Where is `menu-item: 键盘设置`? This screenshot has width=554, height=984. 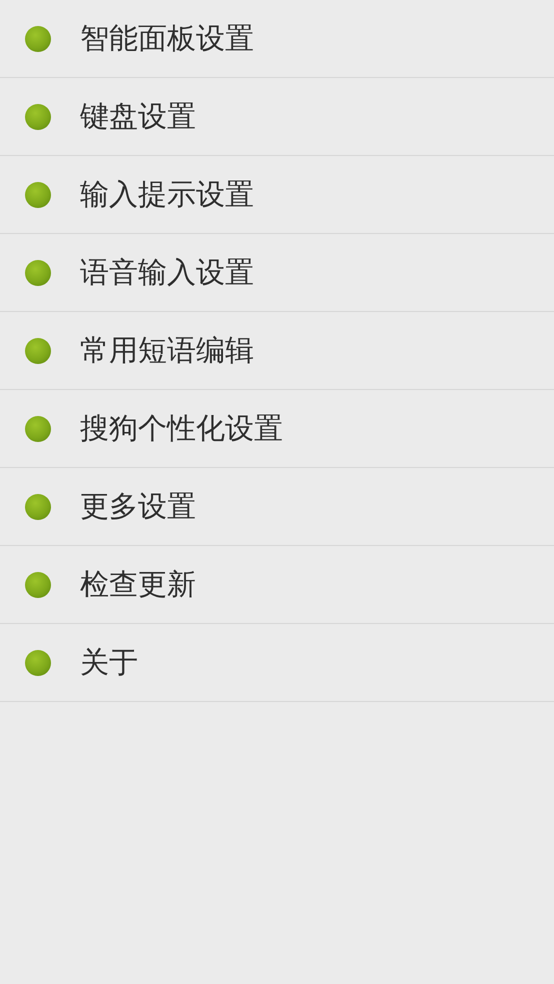 menu-item: 键盘设置 is located at coordinates (277, 117).